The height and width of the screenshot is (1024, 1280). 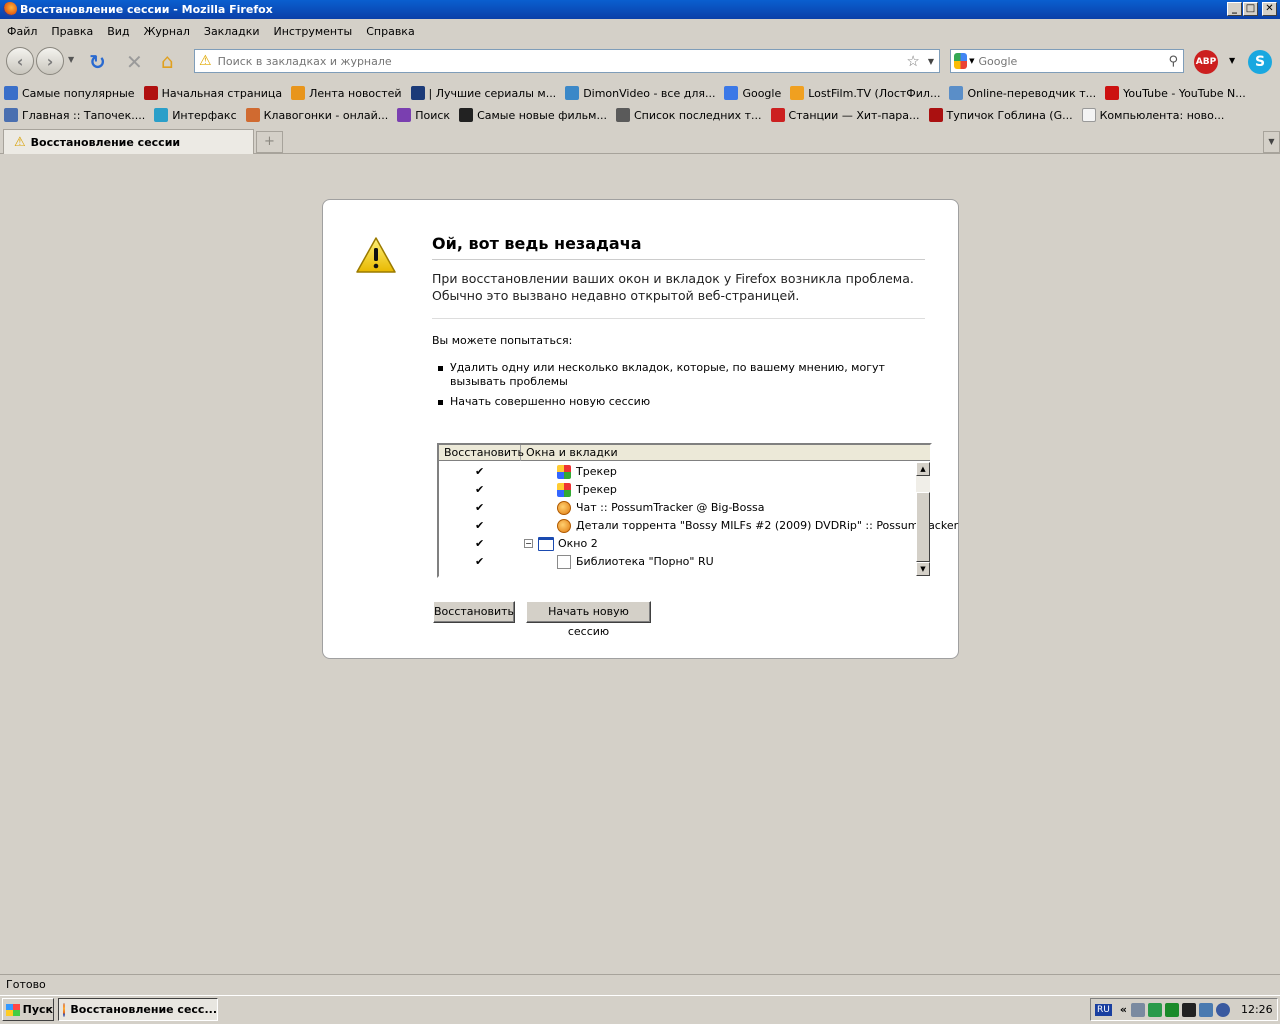 I want to click on reload-icon: ↻, so click(x=97, y=62).